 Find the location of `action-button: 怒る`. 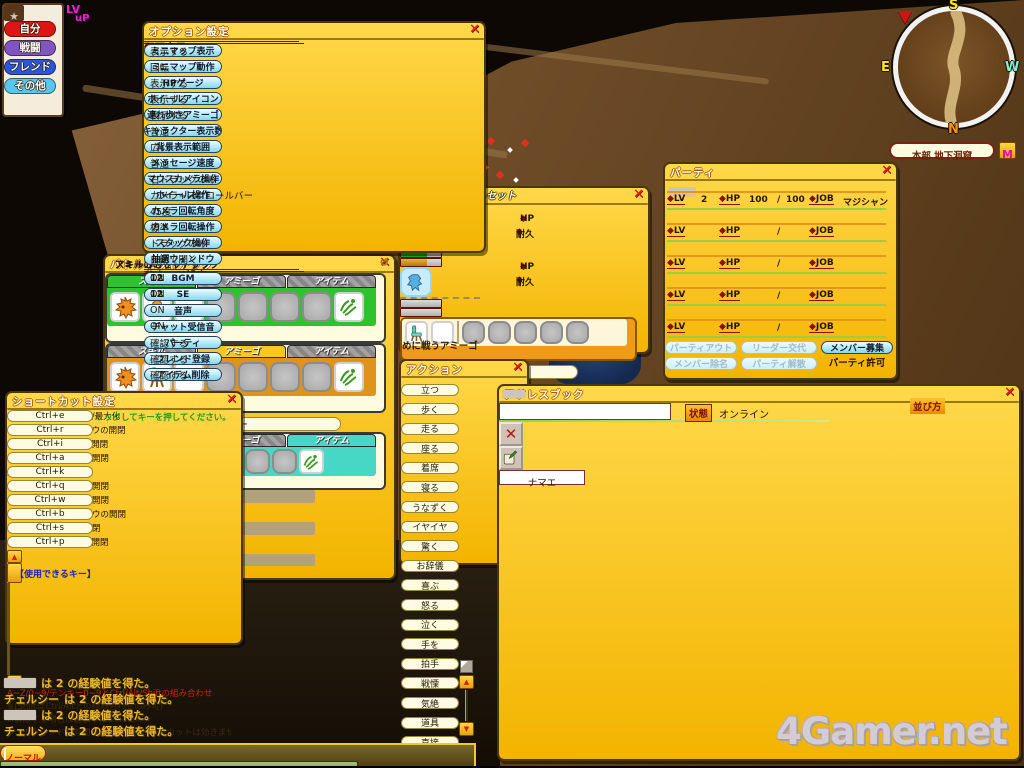

action-button: 怒る is located at coordinates (430, 605).